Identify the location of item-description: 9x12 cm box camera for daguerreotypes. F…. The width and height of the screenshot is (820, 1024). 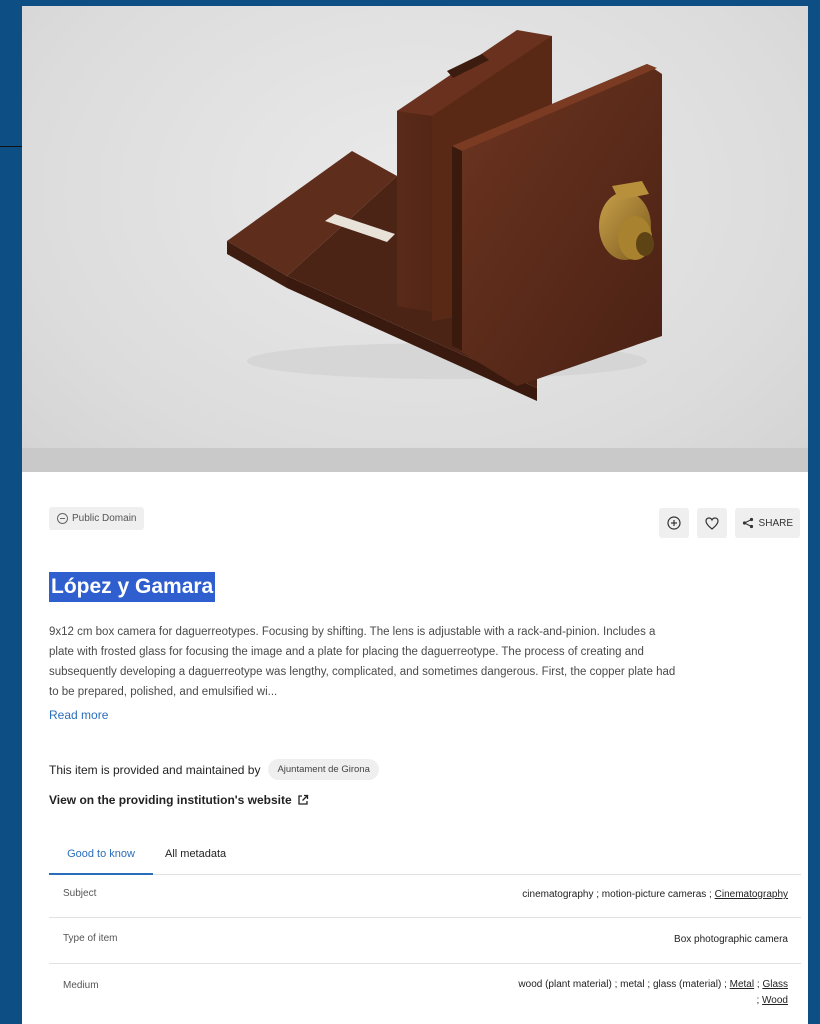
(425, 662).